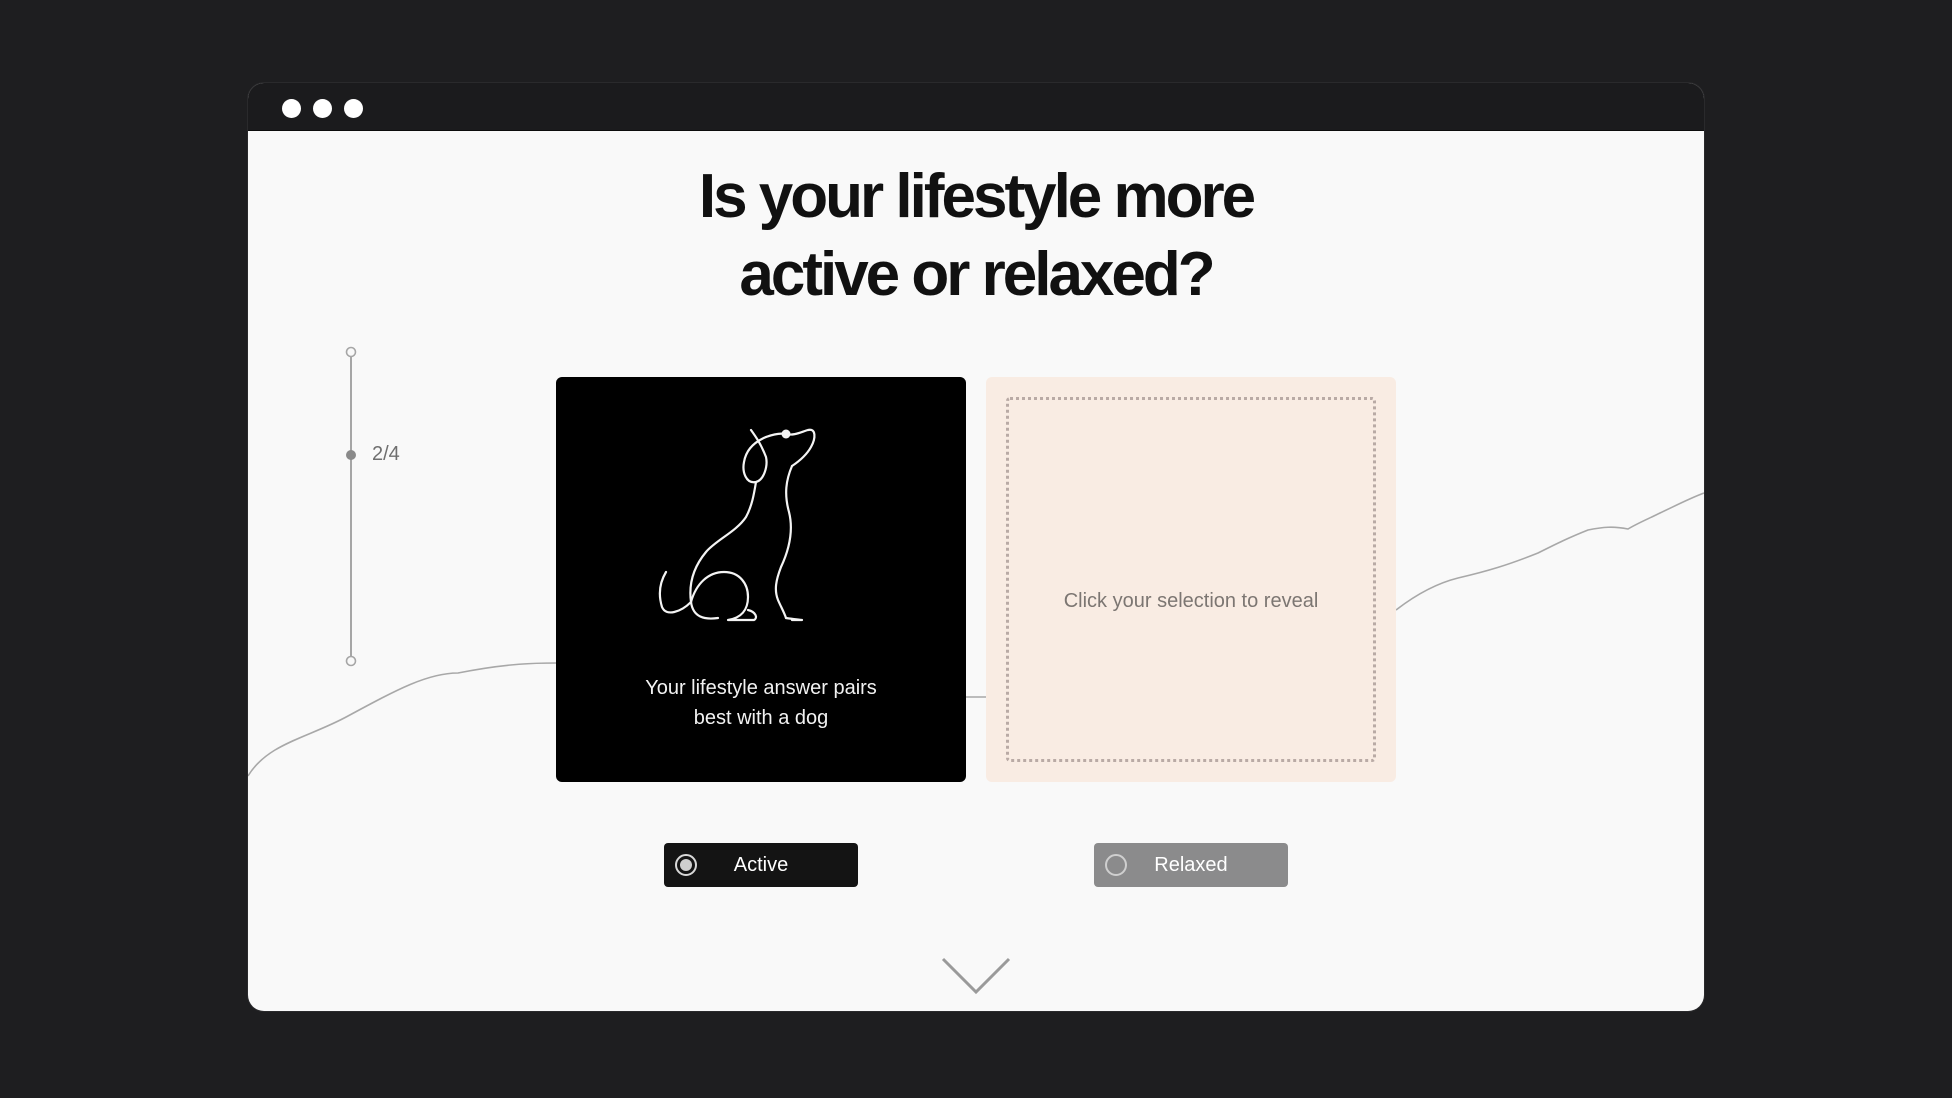 The height and width of the screenshot is (1098, 1952). I want to click on caption-line-2: best with a dog, so click(761, 718).